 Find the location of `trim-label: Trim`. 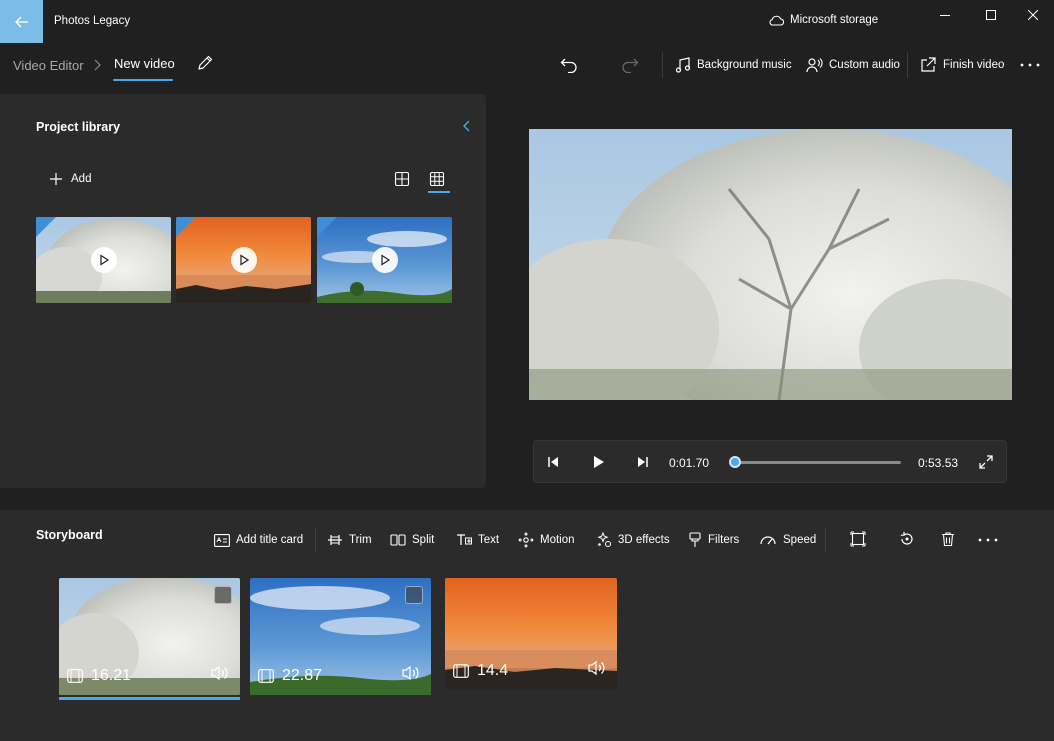

trim-label: Trim is located at coordinates (360, 540).